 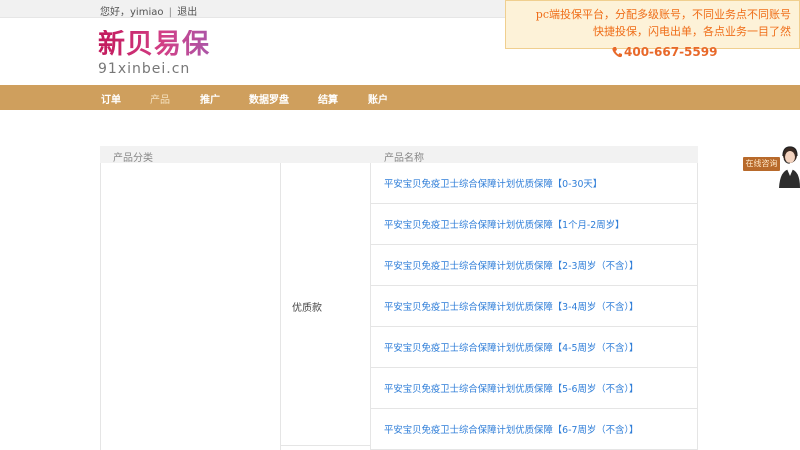 What do you see at coordinates (160, 98) in the screenshot?
I see `nav-item-products: 产品` at bounding box center [160, 98].